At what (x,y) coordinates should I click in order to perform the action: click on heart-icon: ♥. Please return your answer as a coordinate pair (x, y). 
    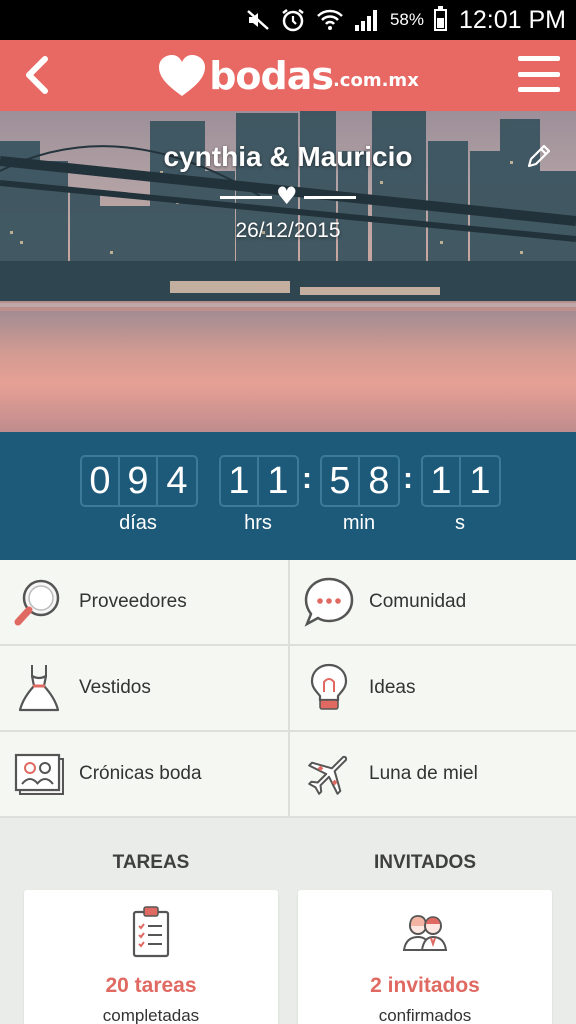
    Looking at the image, I should click on (287, 196).